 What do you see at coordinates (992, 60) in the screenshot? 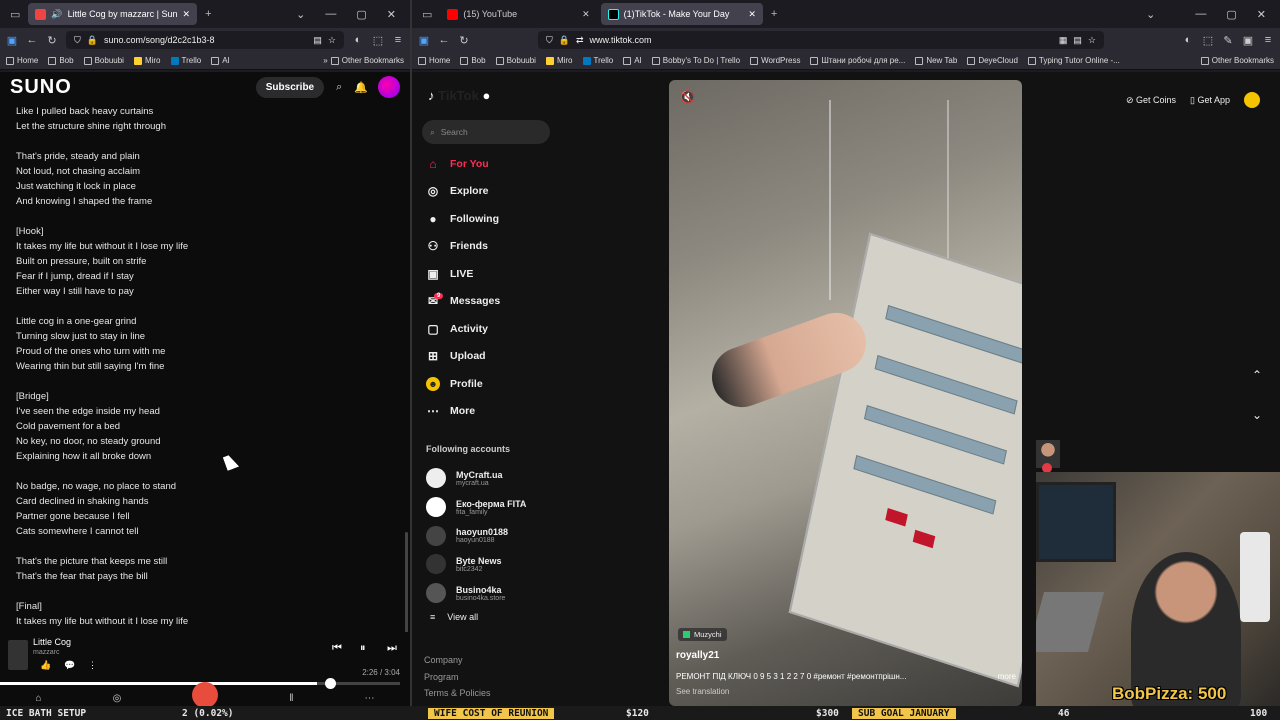
I see `bookmark-item: DeyeCloud` at bounding box center [992, 60].